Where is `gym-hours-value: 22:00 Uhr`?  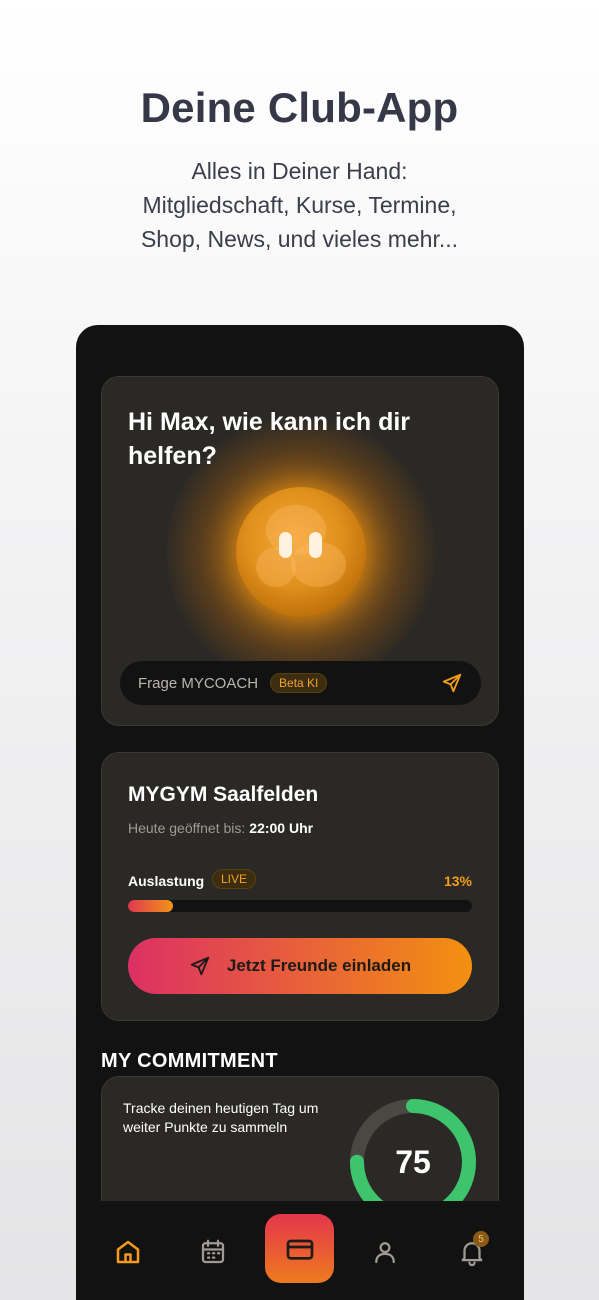
gym-hours-value: 22:00 Uhr is located at coordinates (281, 828).